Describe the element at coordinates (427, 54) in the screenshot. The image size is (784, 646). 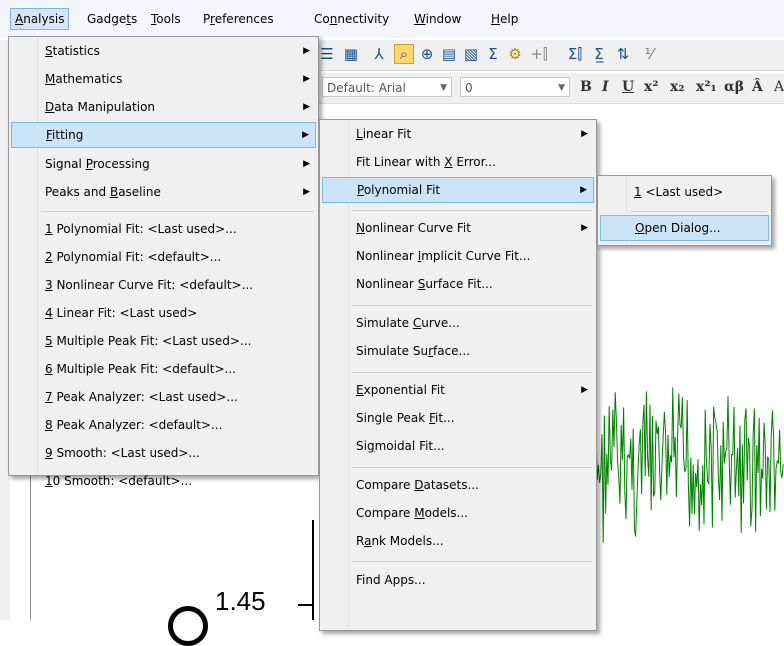
I see `data-reader-icon: ⊕` at that location.